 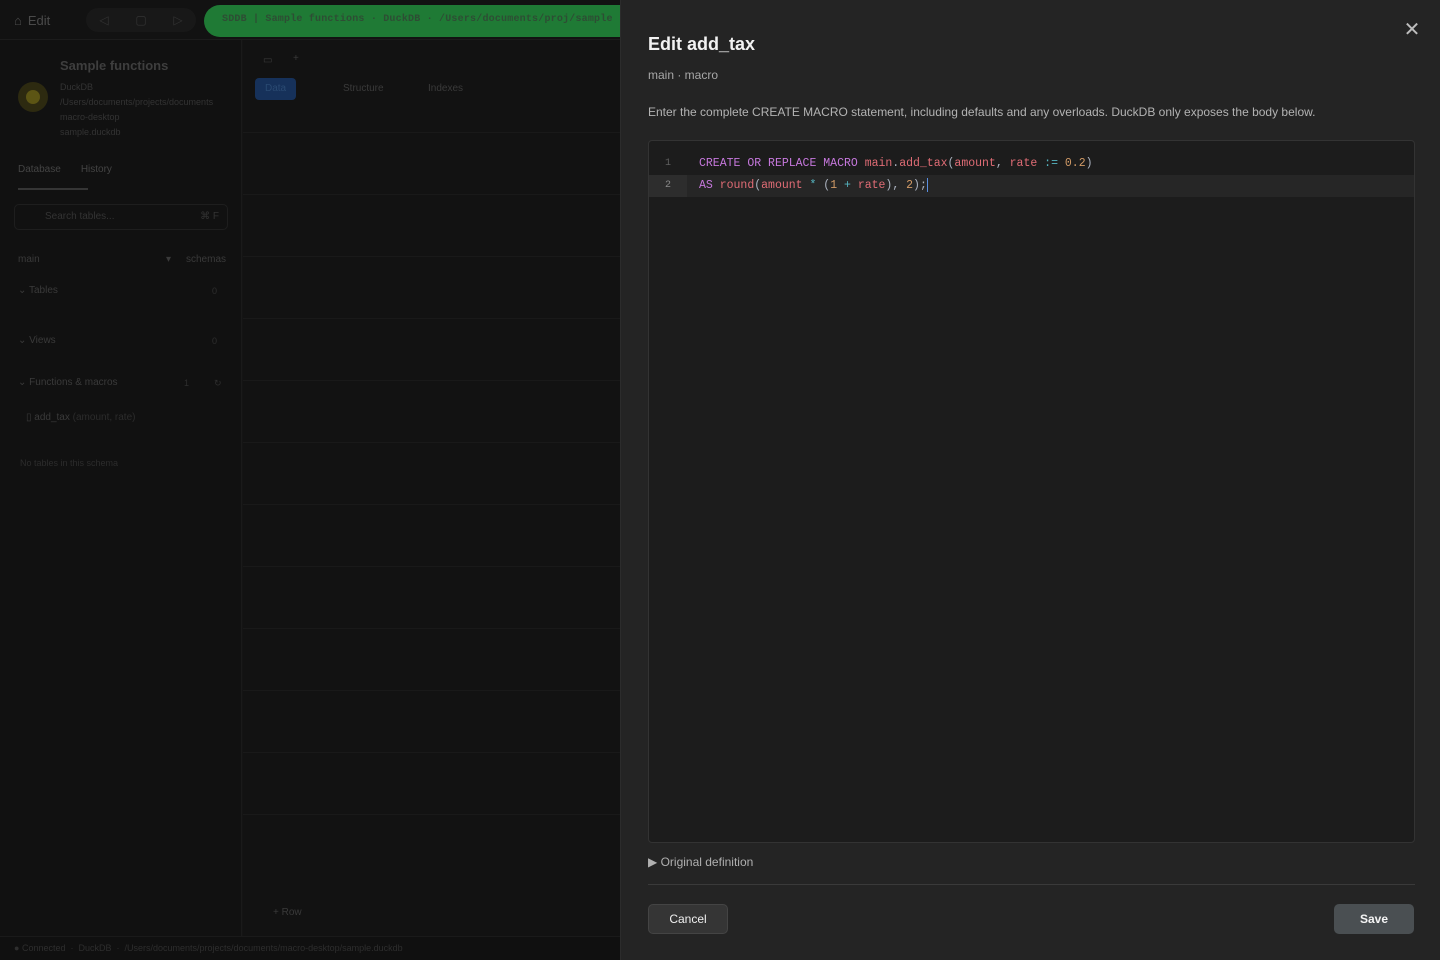 What do you see at coordinates (96, 169) in the screenshot?
I see `tab-history: History` at bounding box center [96, 169].